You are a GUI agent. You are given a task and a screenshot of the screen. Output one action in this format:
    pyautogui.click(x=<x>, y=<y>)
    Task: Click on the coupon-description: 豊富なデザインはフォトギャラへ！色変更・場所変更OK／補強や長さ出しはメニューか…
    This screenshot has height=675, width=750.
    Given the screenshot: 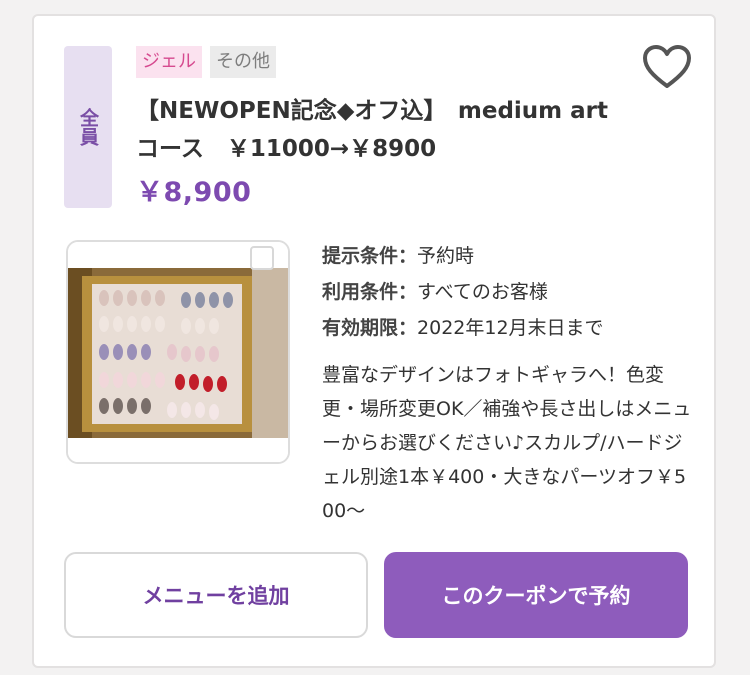 What is the action you would take?
    pyautogui.click(x=507, y=443)
    